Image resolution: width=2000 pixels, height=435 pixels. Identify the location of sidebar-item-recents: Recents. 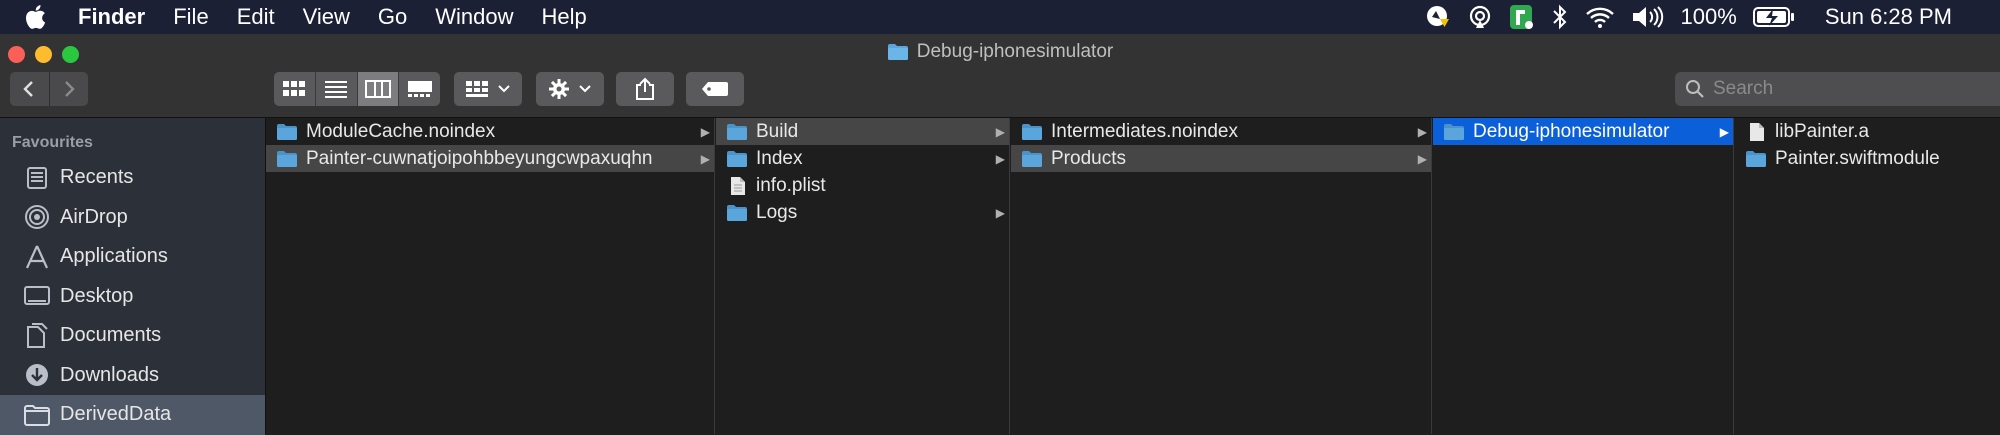
(132, 178).